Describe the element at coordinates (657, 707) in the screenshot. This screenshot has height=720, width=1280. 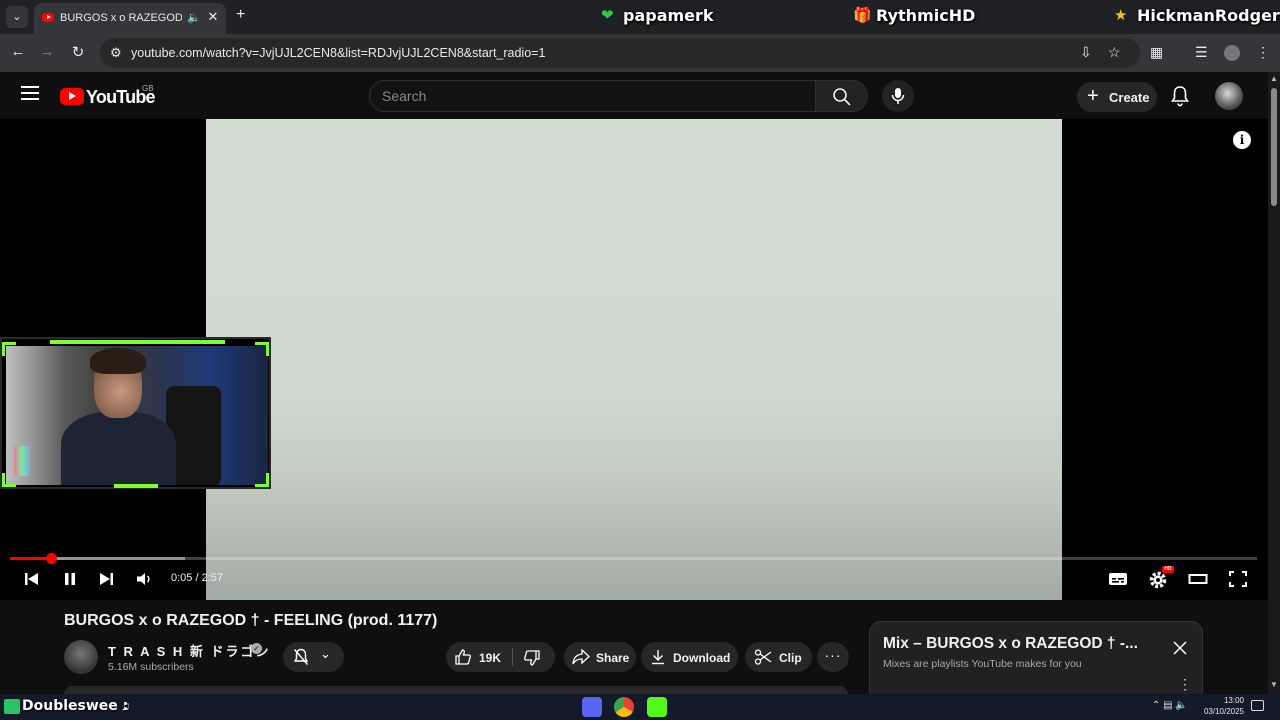
I see `kick-app-icon` at that location.